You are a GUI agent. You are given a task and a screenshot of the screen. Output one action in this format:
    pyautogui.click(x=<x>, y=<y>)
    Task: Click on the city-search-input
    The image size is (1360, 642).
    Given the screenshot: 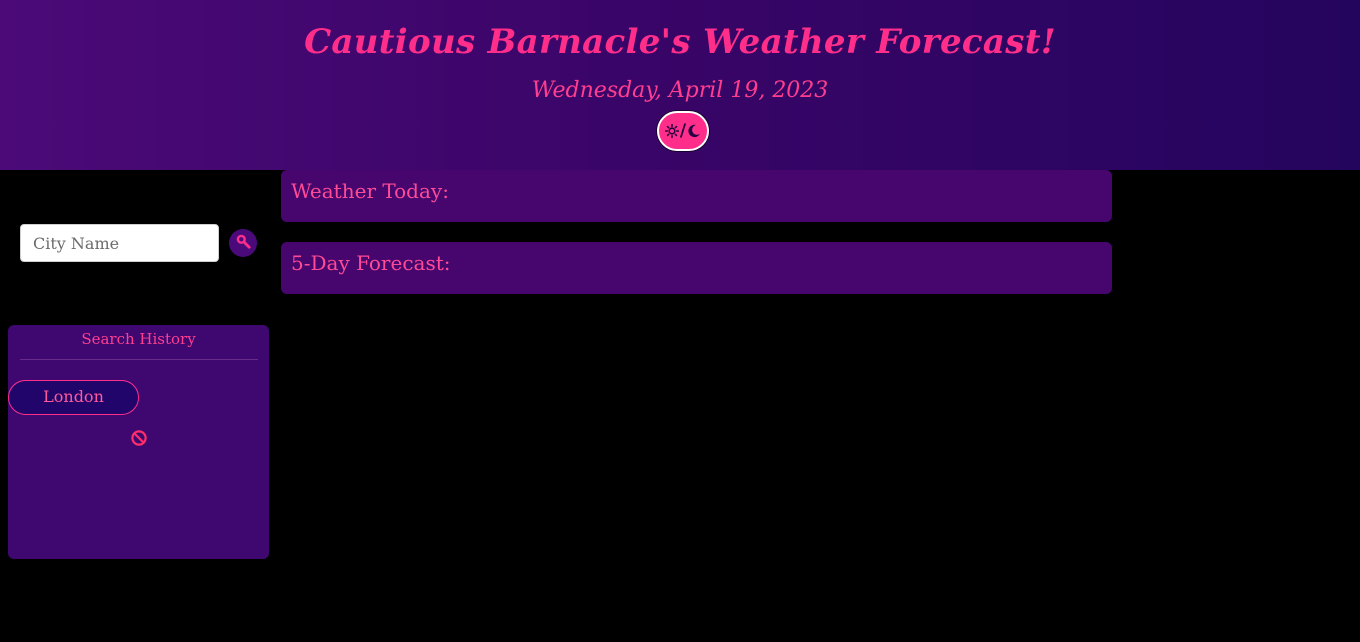 What is the action you would take?
    pyautogui.click(x=119, y=243)
    